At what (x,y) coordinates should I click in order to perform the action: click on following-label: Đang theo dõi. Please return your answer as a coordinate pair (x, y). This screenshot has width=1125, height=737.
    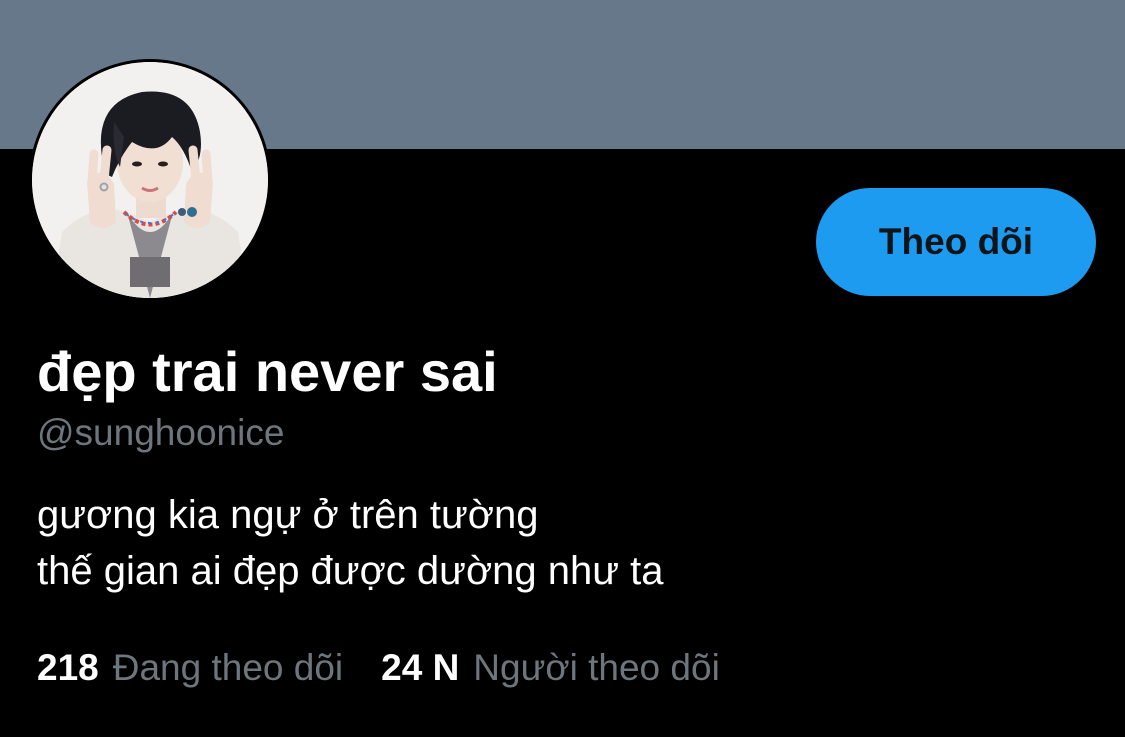
    Looking at the image, I should click on (228, 667).